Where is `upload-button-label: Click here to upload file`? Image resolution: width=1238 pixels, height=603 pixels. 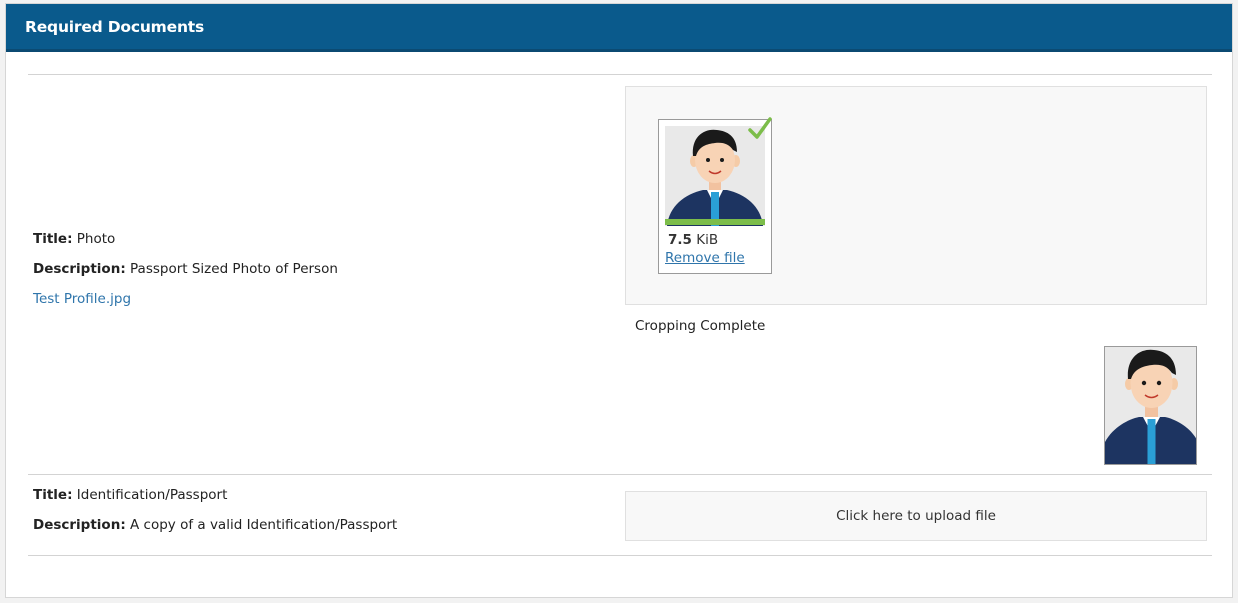
upload-button-label: Click here to upload file is located at coordinates (916, 516).